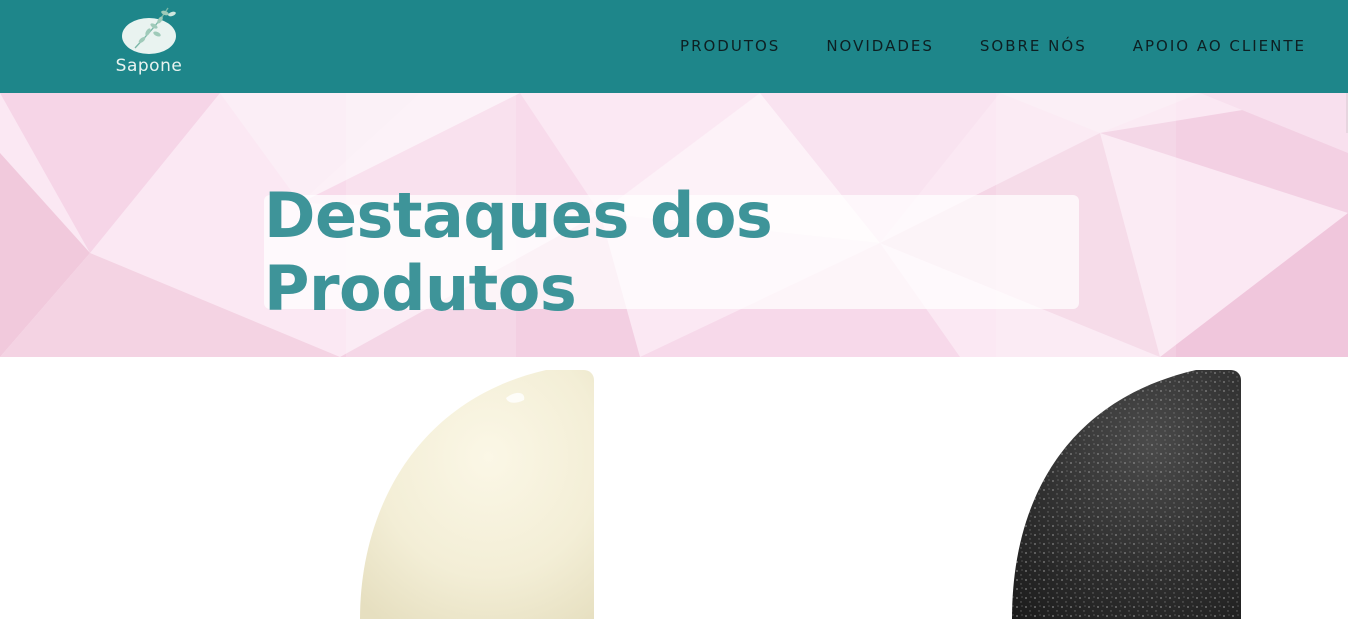 The height and width of the screenshot is (619, 1348). Describe the element at coordinates (149, 66) in the screenshot. I see `brand-name: Sapone` at that location.